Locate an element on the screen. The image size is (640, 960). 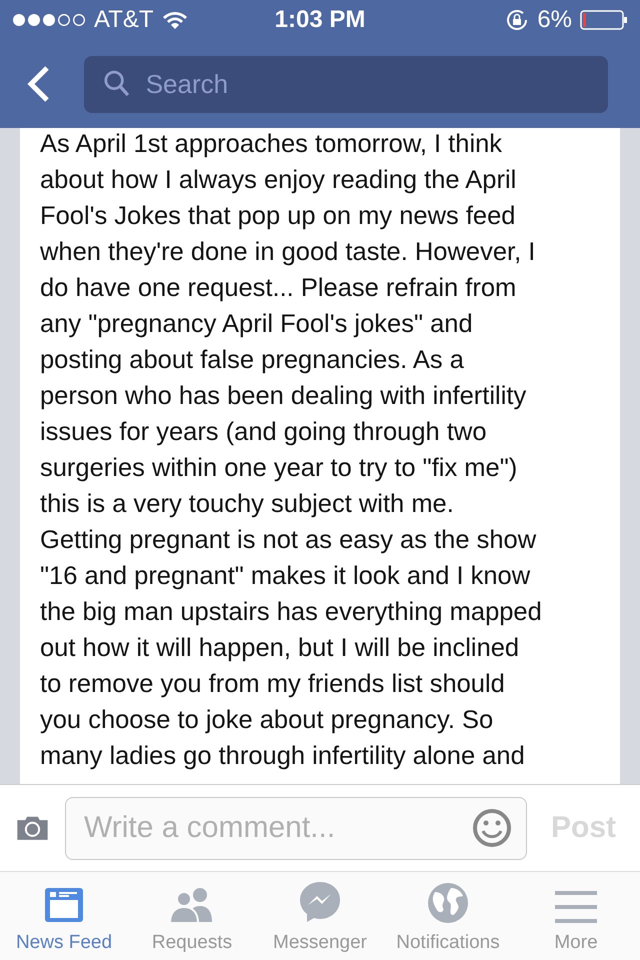
tab-bar-item: News Feed is located at coordinates (64, 916).